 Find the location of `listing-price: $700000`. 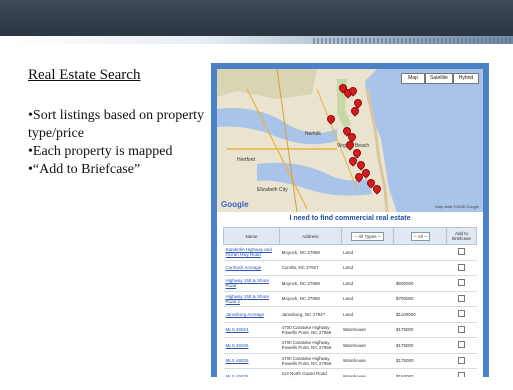

listing-price: $700000 is located at coordinates (420, 299).